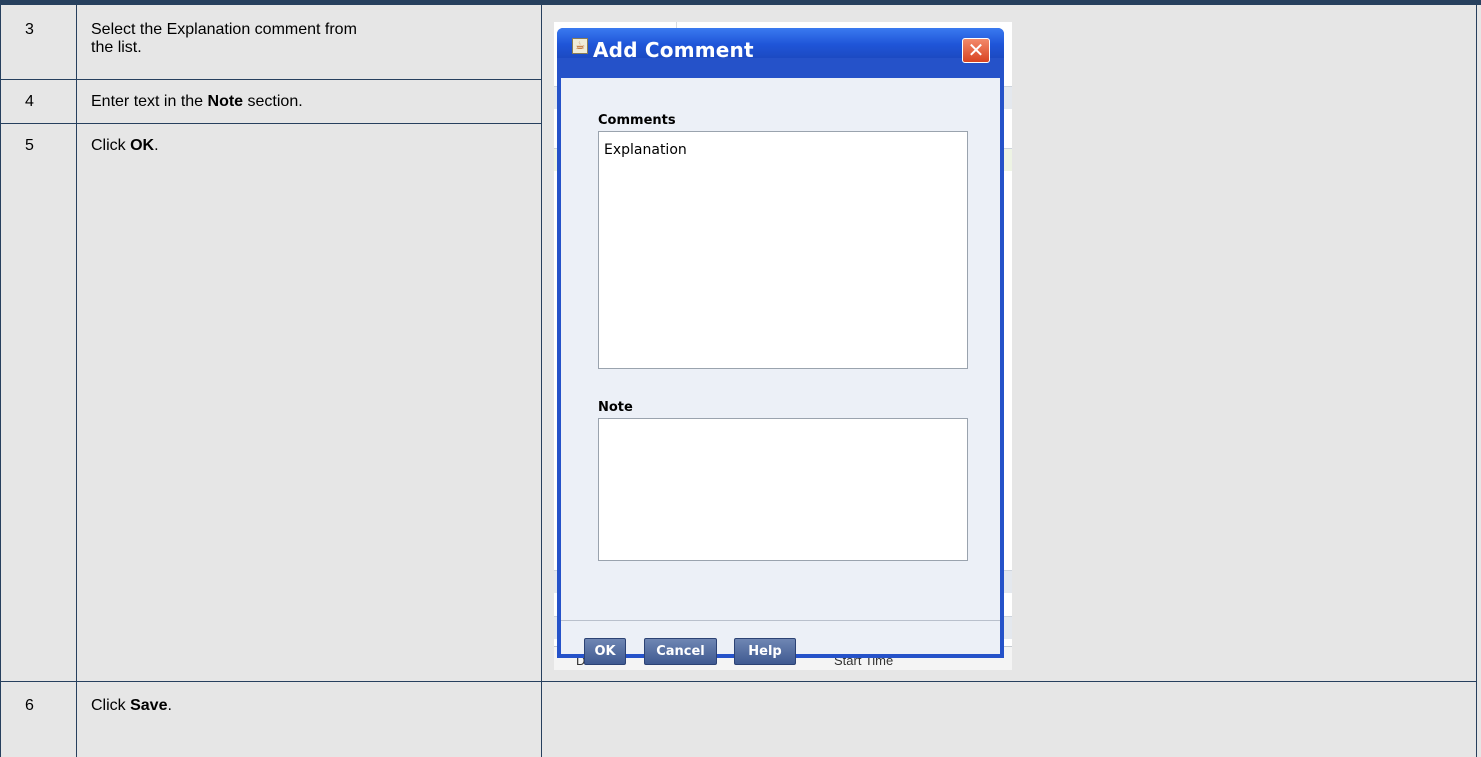 The image size is (1481, 757). I want to click on cancel-button: Cancel, so click(680, 651).